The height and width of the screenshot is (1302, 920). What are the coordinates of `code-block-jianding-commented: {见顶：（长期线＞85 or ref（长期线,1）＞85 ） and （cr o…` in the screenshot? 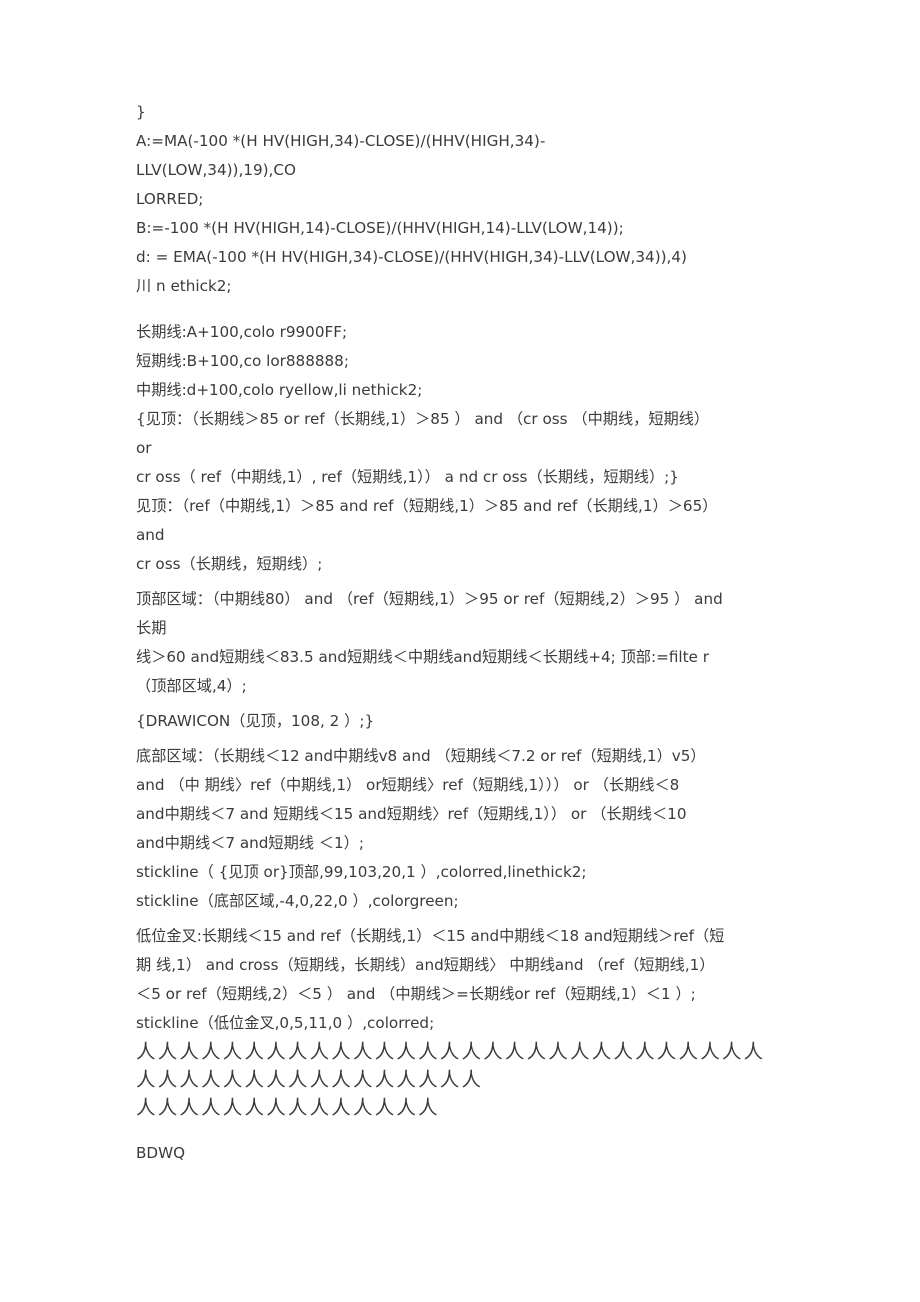 It's located at (423, 448).